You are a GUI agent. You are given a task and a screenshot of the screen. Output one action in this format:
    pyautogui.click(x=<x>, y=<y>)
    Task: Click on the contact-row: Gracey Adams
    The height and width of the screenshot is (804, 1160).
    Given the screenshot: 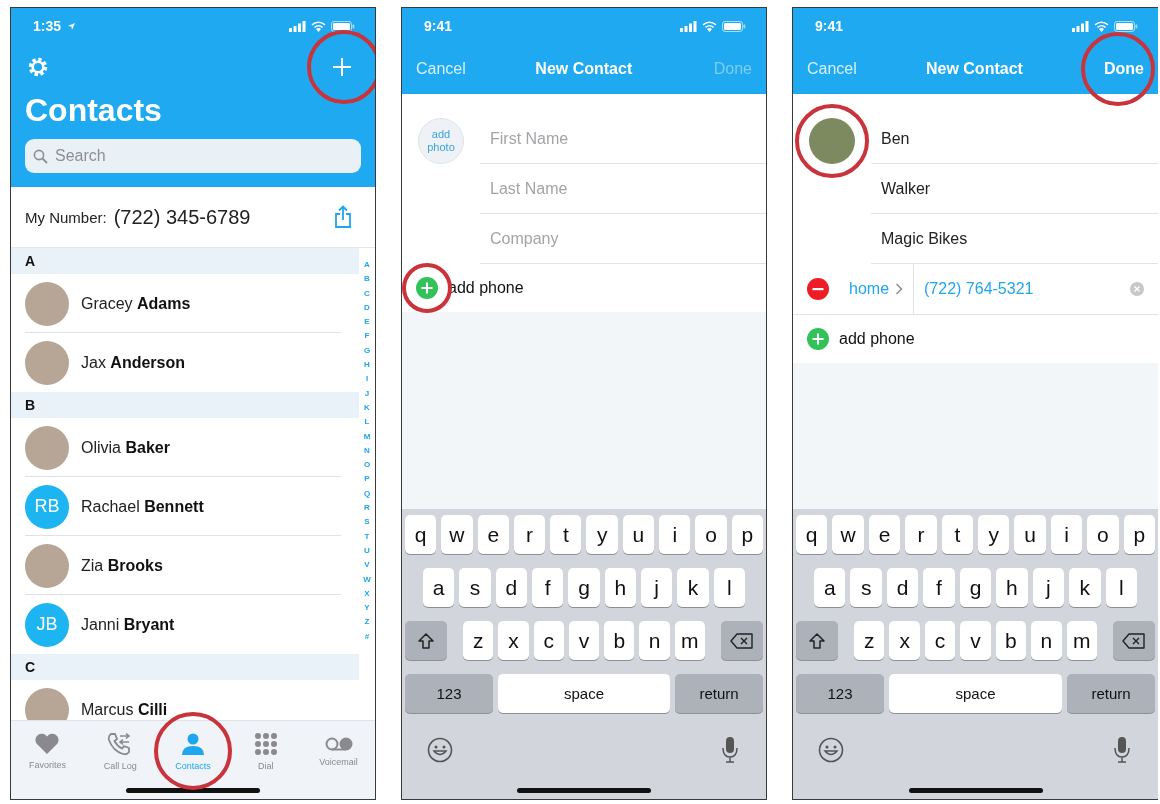 What is the action you would take?
    pyautogui.click(x=185, y=303)
    